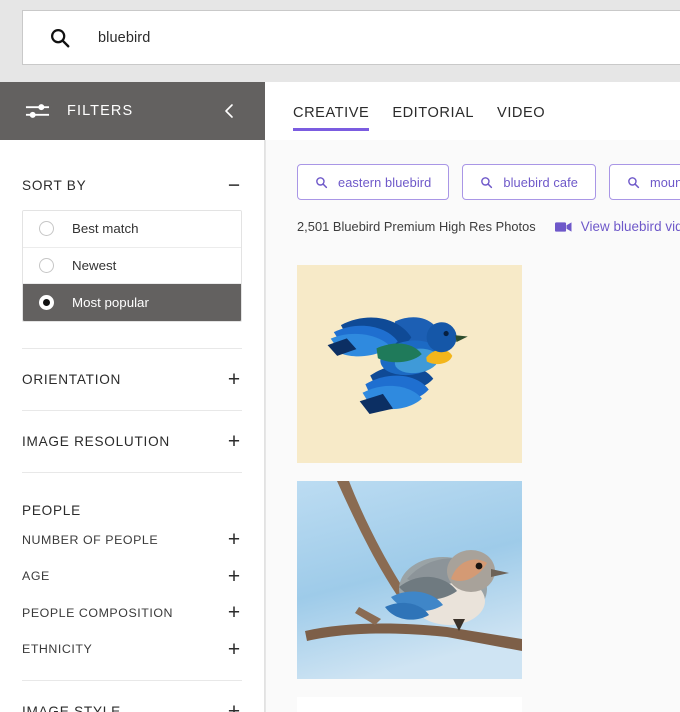  I want to click on result-count: 2,501 Bluebird Premium High Res Photos, so click(416, 226).